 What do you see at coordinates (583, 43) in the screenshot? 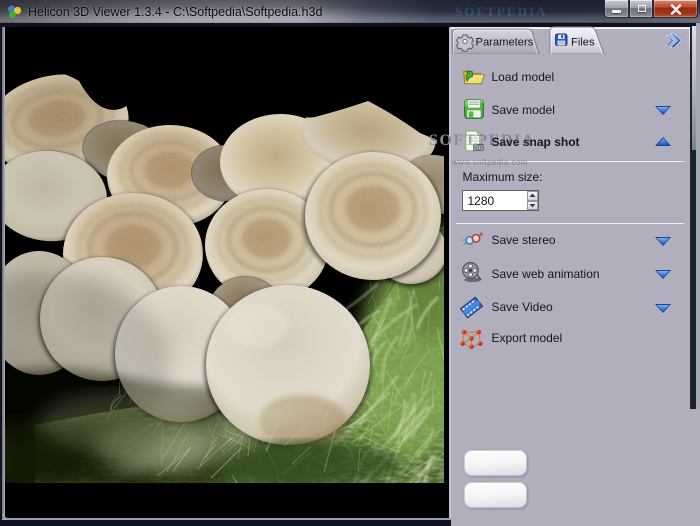
I see `svg-text: Files` at bounding box center [583, 43].